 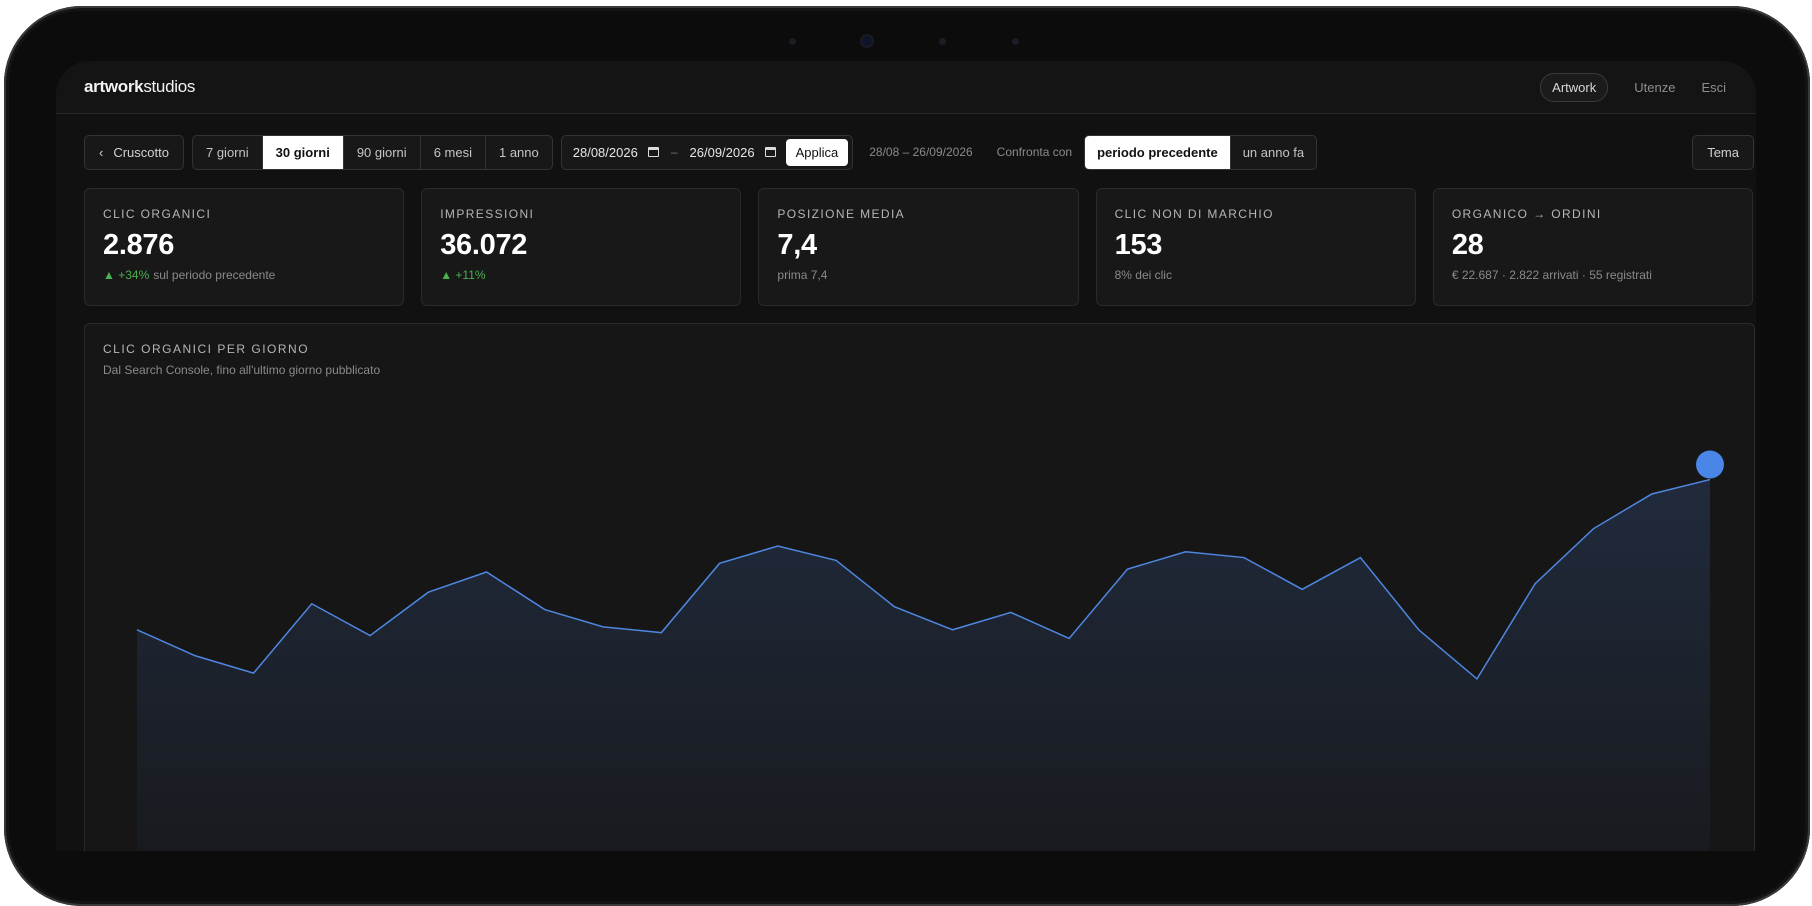 I want to click on date-from-input: 28/08/2026, so click(x=616, y=152).